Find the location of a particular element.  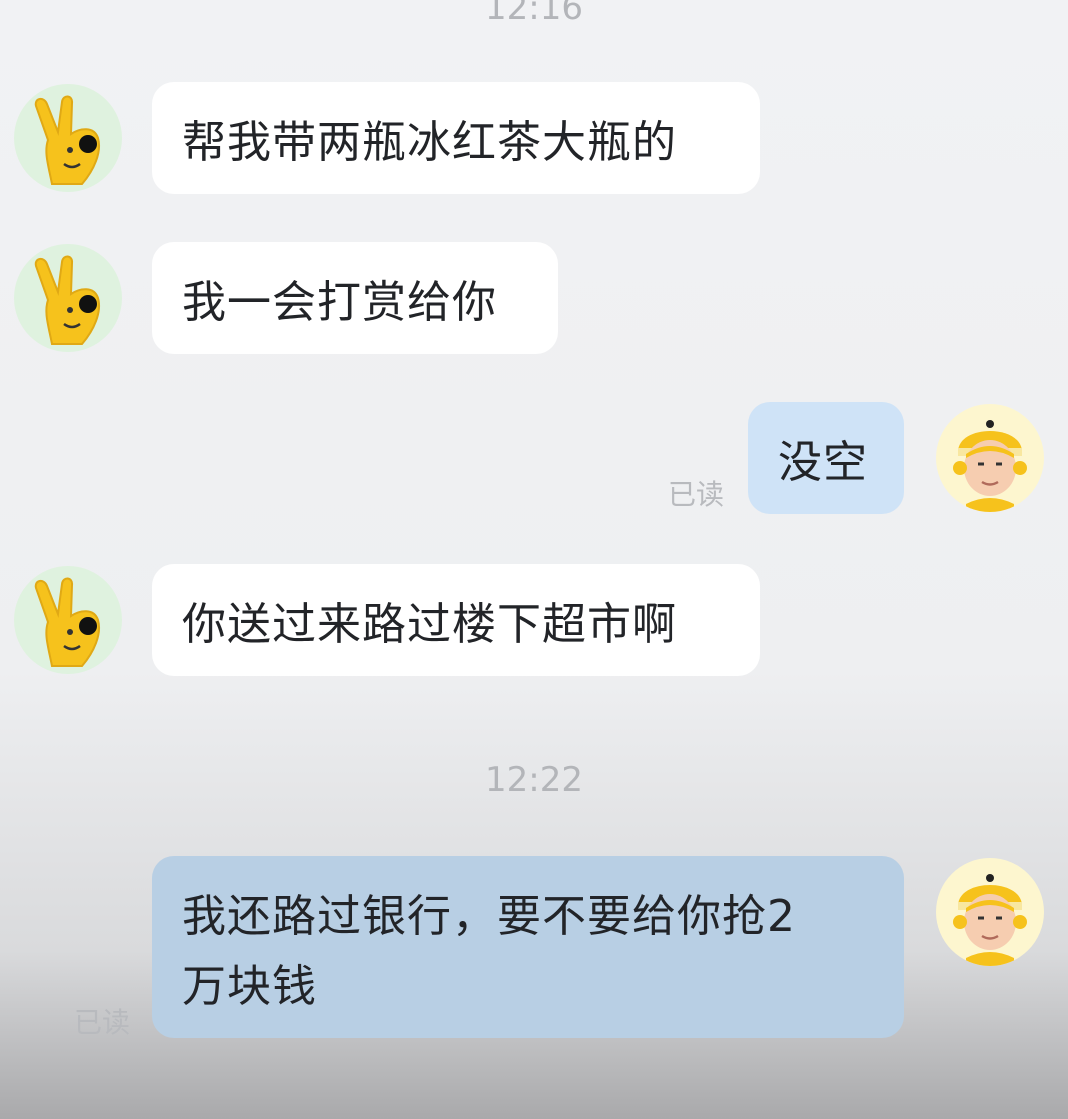

timestamp: 12:22 is located at coordinates (534, 780).